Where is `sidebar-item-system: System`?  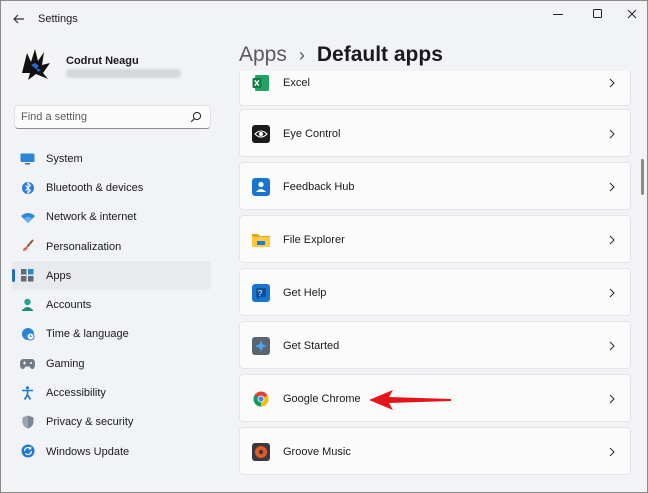 sidebar-item-system: System is located at coordinates (111, 158).